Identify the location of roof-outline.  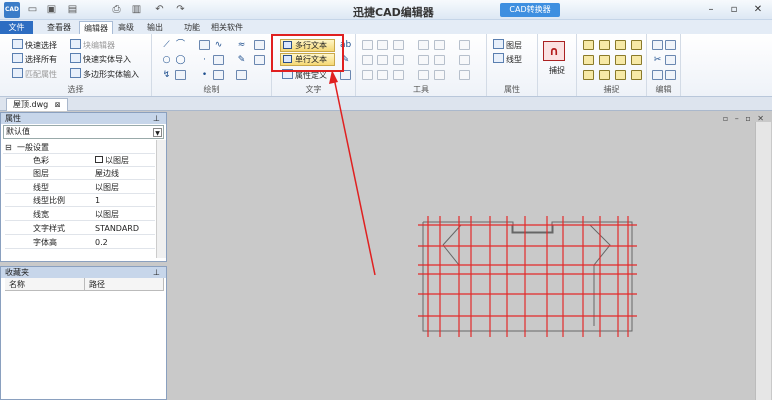
(527, 276).